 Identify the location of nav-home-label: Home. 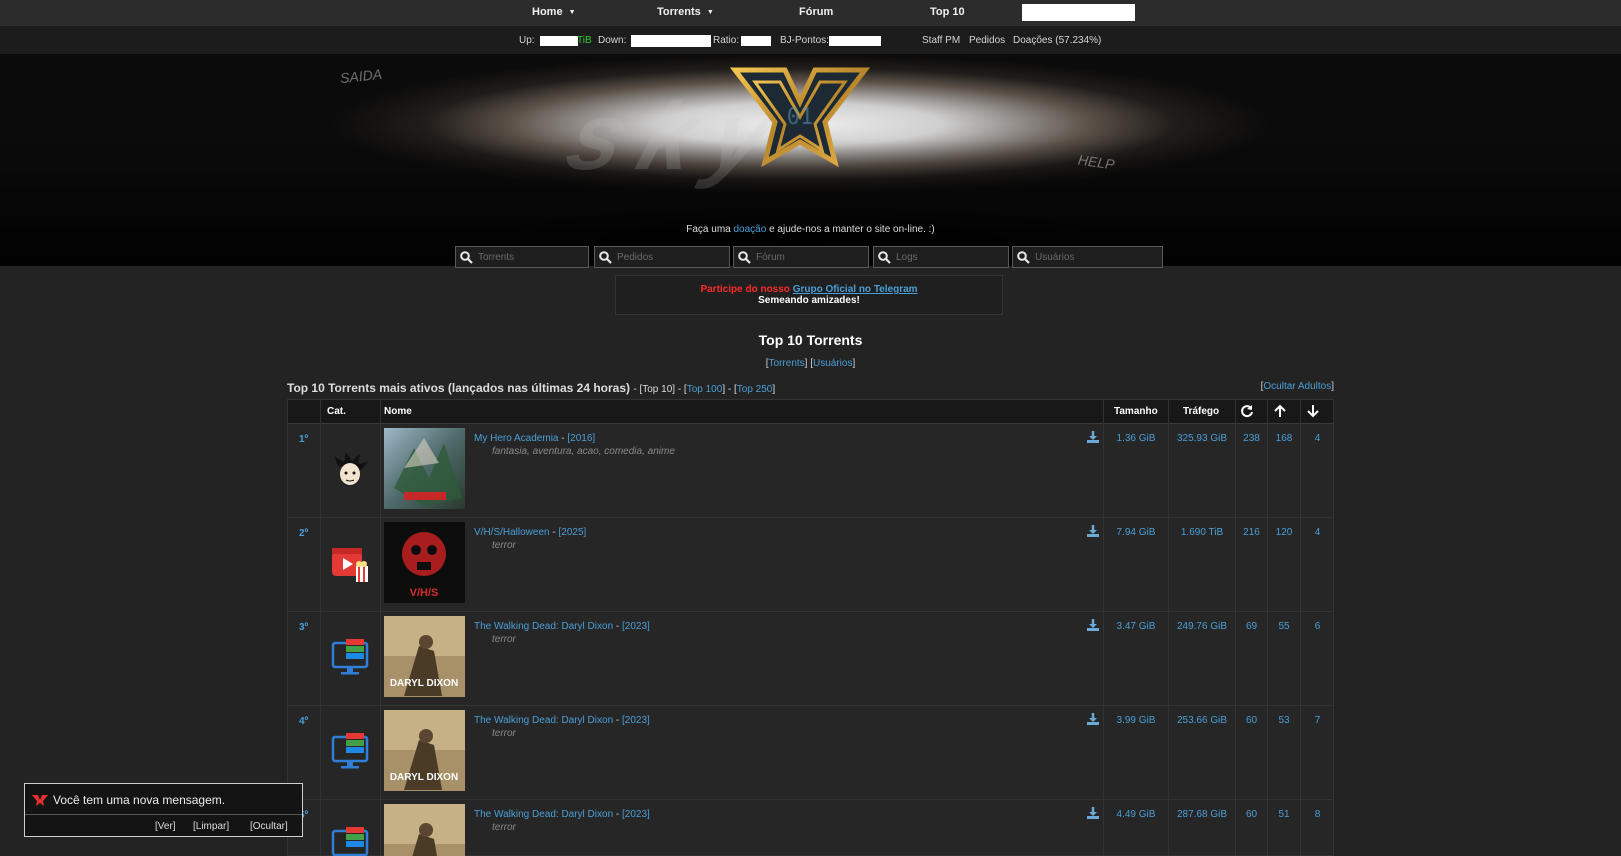
(547, 12).